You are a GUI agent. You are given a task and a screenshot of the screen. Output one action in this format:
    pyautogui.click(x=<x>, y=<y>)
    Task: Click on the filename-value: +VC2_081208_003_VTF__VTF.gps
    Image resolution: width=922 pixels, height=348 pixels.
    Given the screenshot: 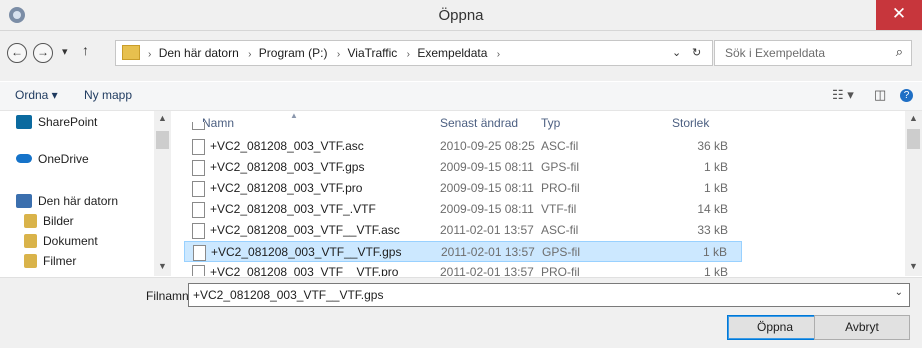 What is the action you would take?
    pyautogui.click(x=288, y=295)
    